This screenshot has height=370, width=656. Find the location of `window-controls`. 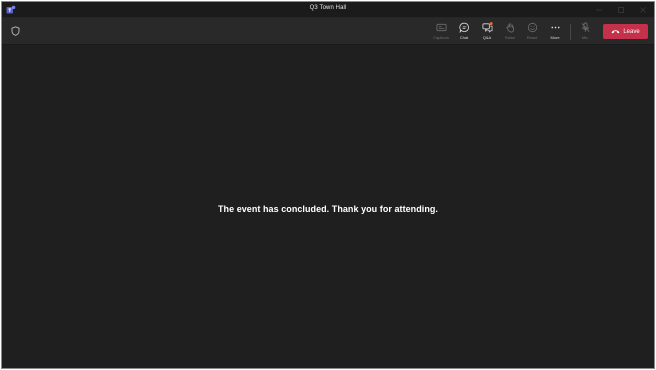

window-controls is located at coordinates (621, 10).